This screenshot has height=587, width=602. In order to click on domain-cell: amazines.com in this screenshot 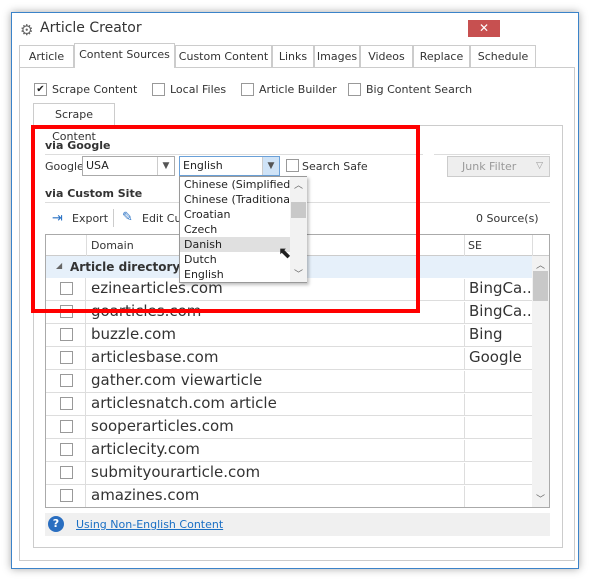, I will do `click(145, 495)`.